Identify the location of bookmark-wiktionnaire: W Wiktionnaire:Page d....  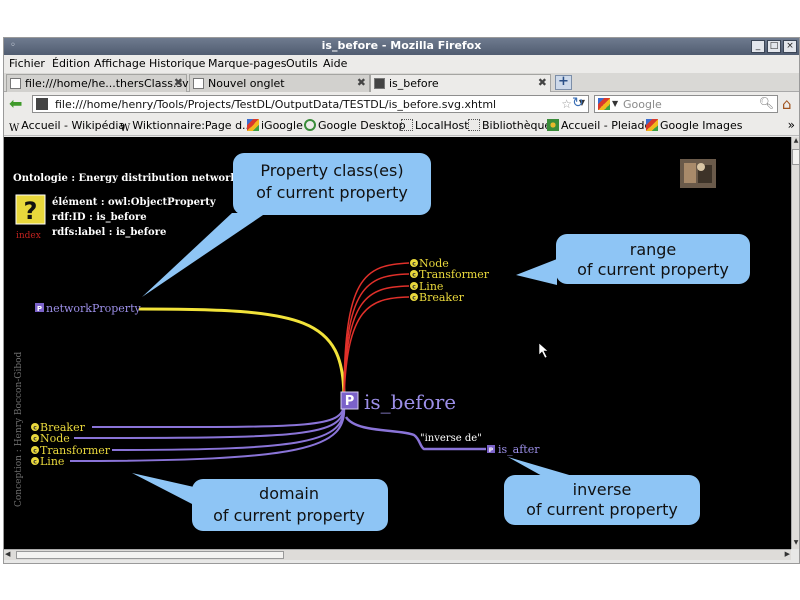
(186, 127).